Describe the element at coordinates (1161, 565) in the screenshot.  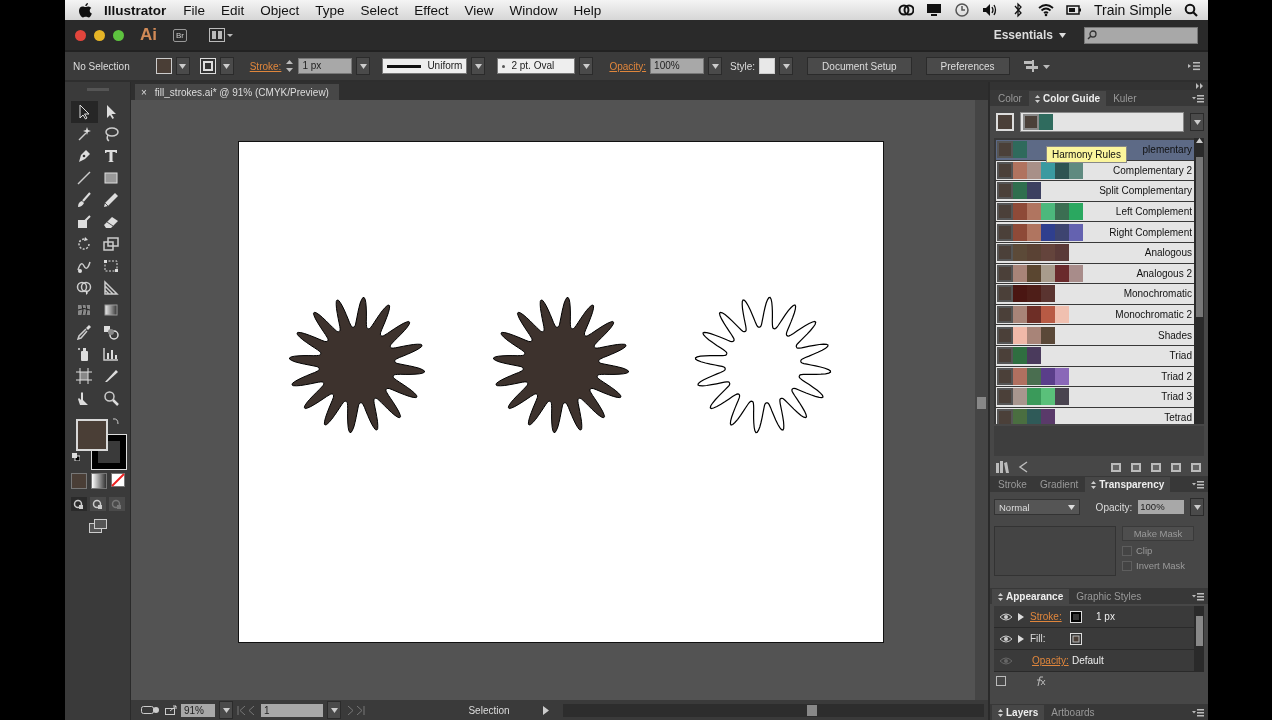
I see `checkbox-label: Invert Mask` at that location.